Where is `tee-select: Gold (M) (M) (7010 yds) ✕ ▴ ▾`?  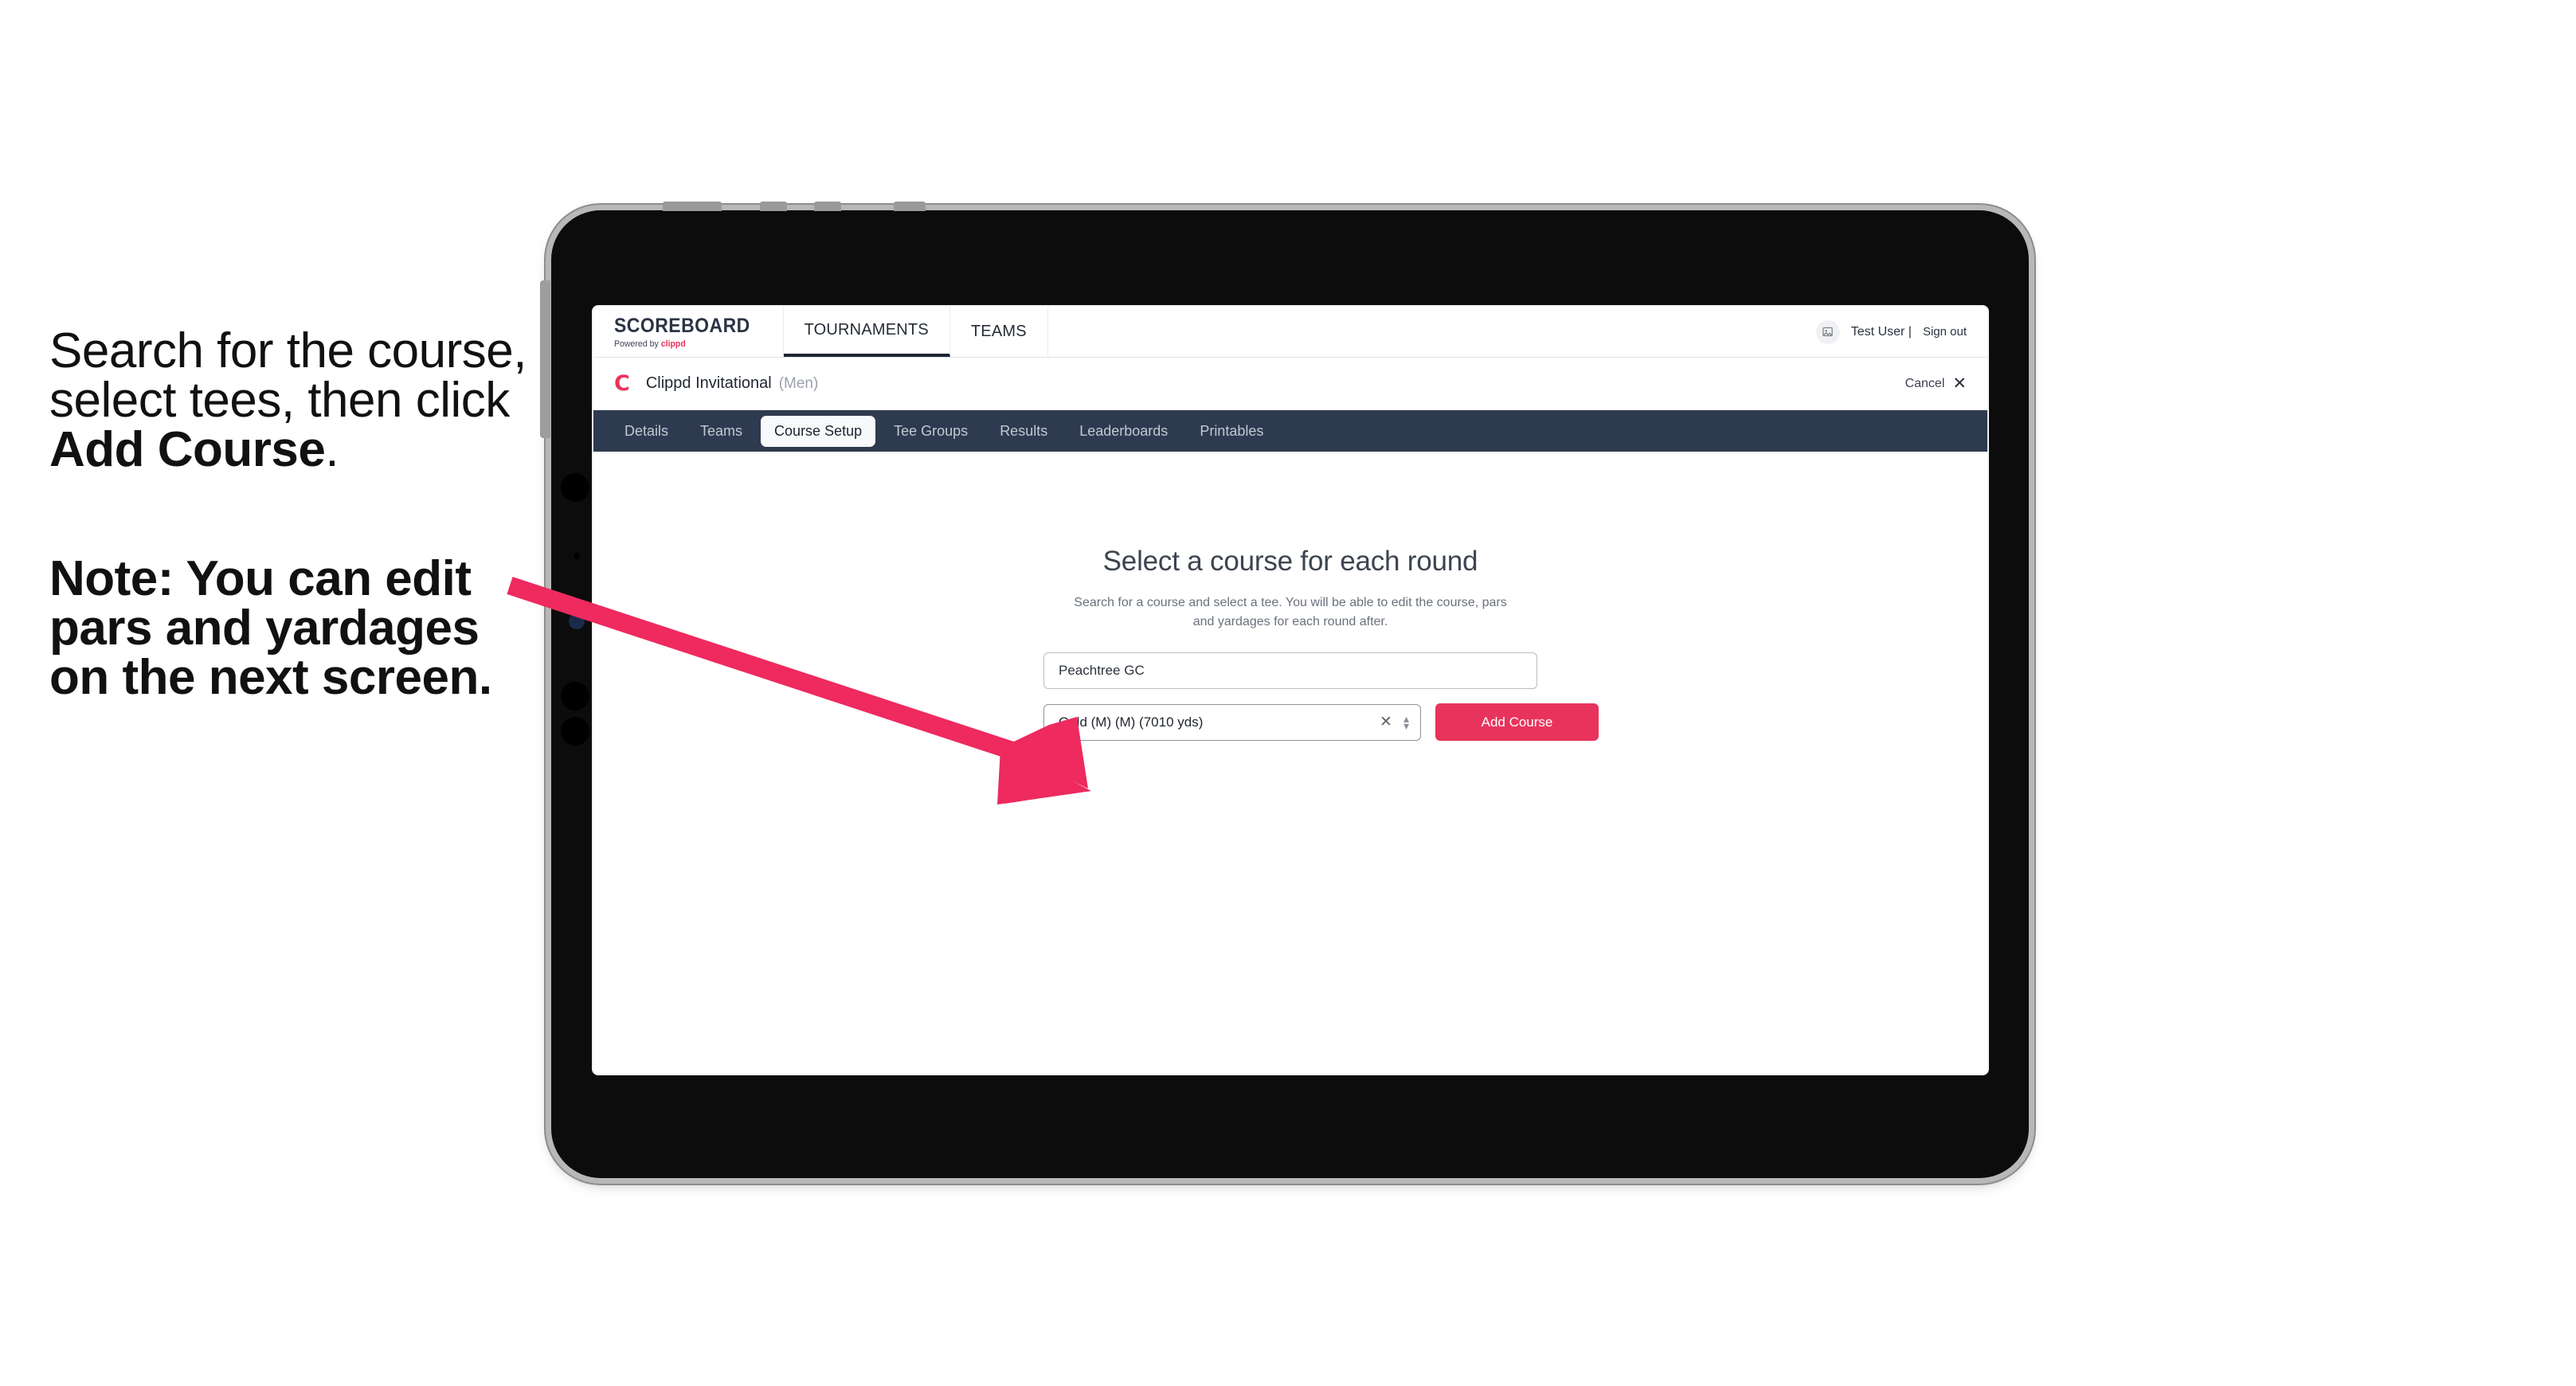 tee-select: Gold (M) (M) (7010 yds) ✕ ▴ ▾ is located at coordinates (1232, 722).